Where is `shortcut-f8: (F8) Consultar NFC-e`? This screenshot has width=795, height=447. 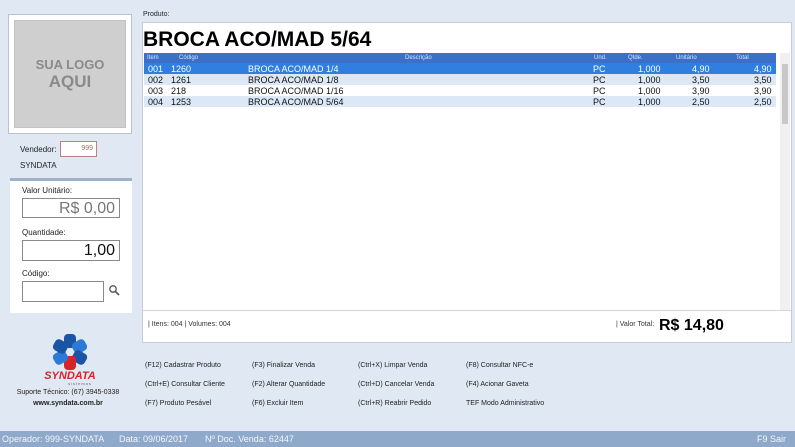 shortcut-f8: (F8) Consultar NFC-e is located at coordinates (499, 365).